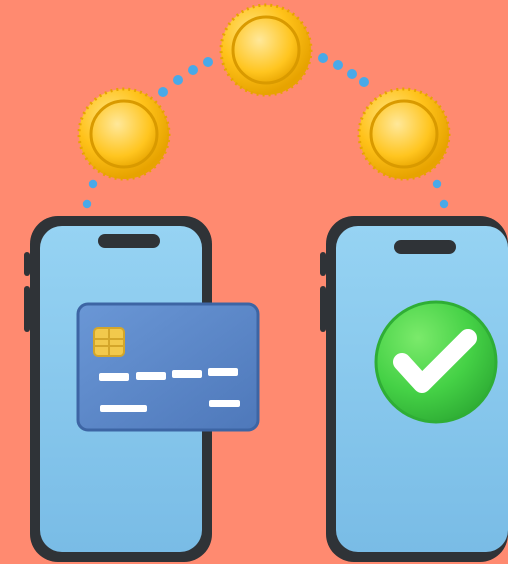 This screenshot has height=564, width=508. Describe the element at coordinates (124, 134) in the screenshot. I see `coin-left` at that location.